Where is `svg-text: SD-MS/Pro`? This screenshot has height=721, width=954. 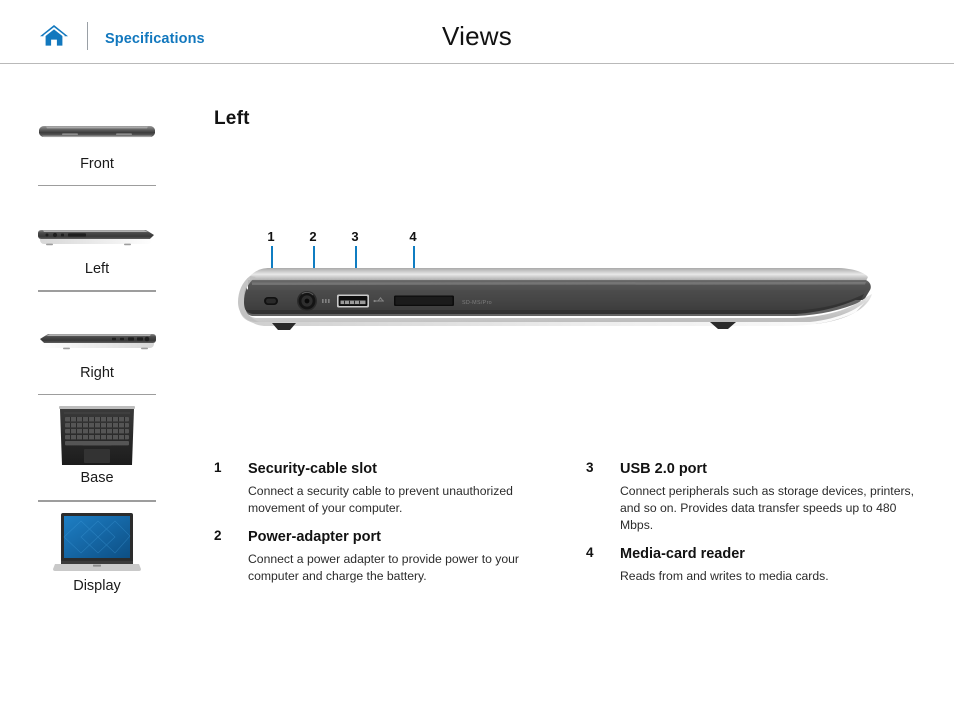 svg-text: SD-MS/Pro is located at coordinates (477, 303).